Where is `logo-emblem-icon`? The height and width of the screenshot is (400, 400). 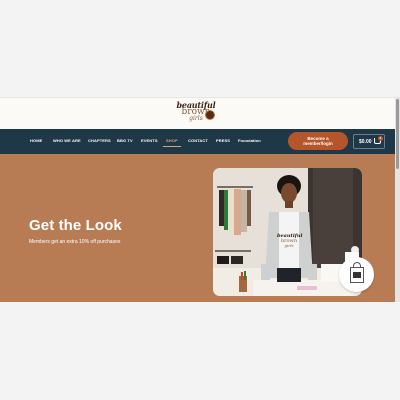 logo-emblem-icon is located at coordinates (210, 115).